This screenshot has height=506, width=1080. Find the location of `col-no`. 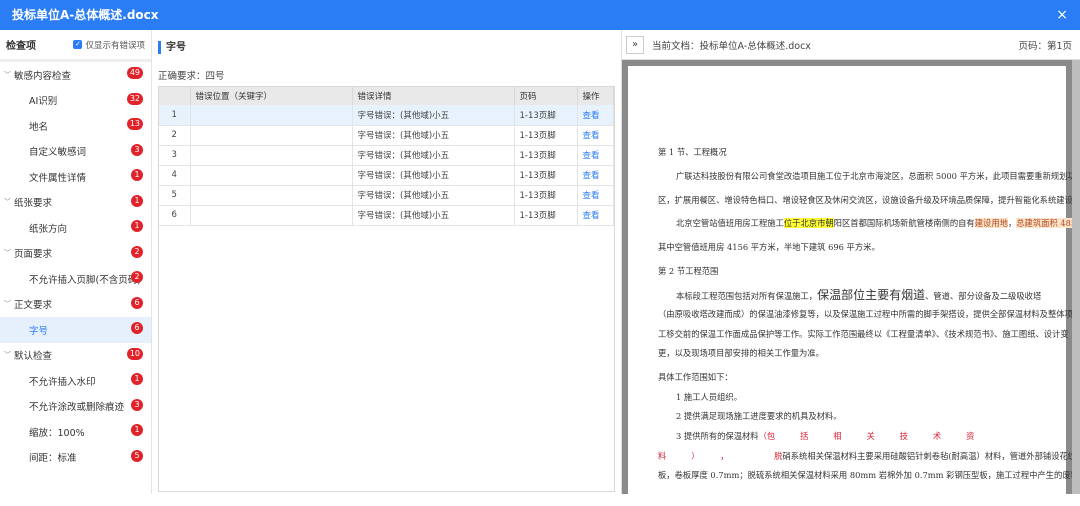

col-no is located at coordinates (175, 96).